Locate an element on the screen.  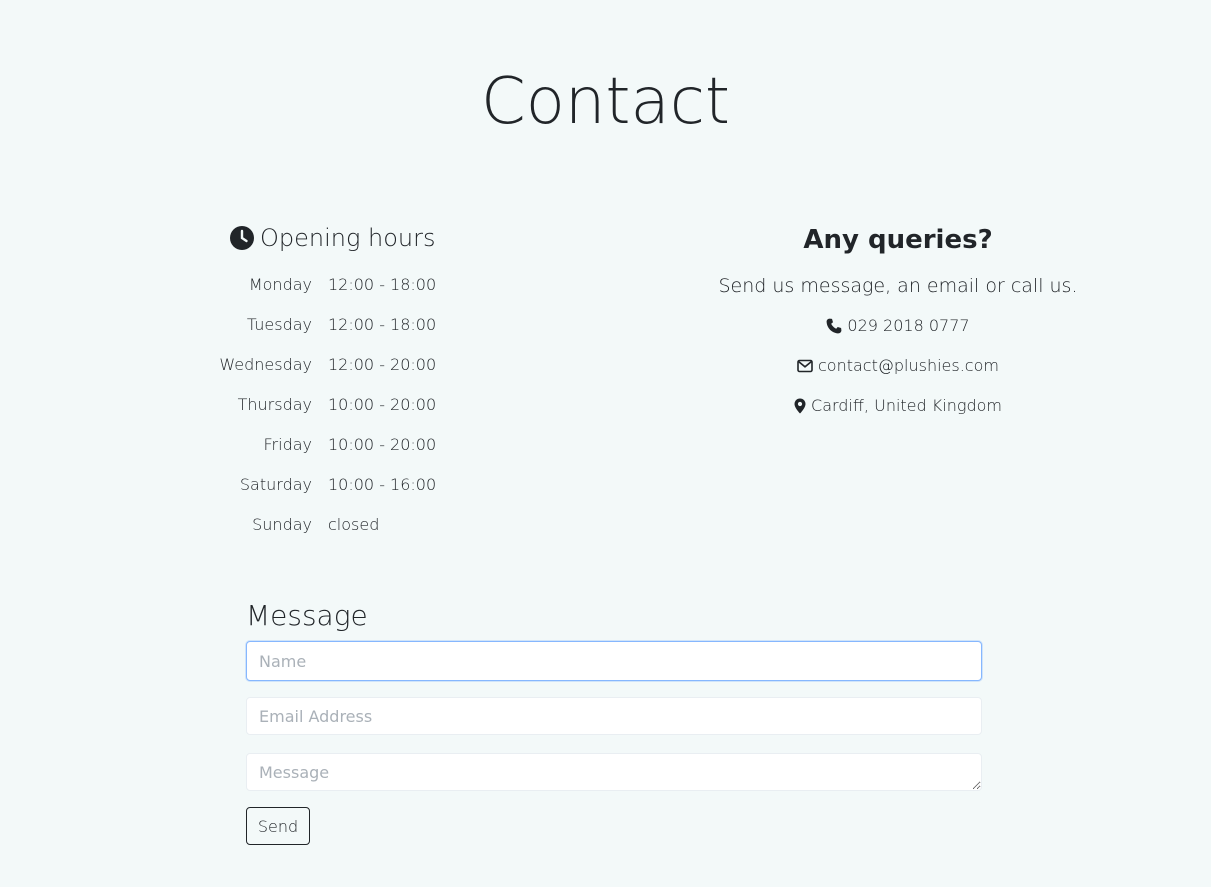
queries-title: Any queries? is located at coordinates (898, 240).